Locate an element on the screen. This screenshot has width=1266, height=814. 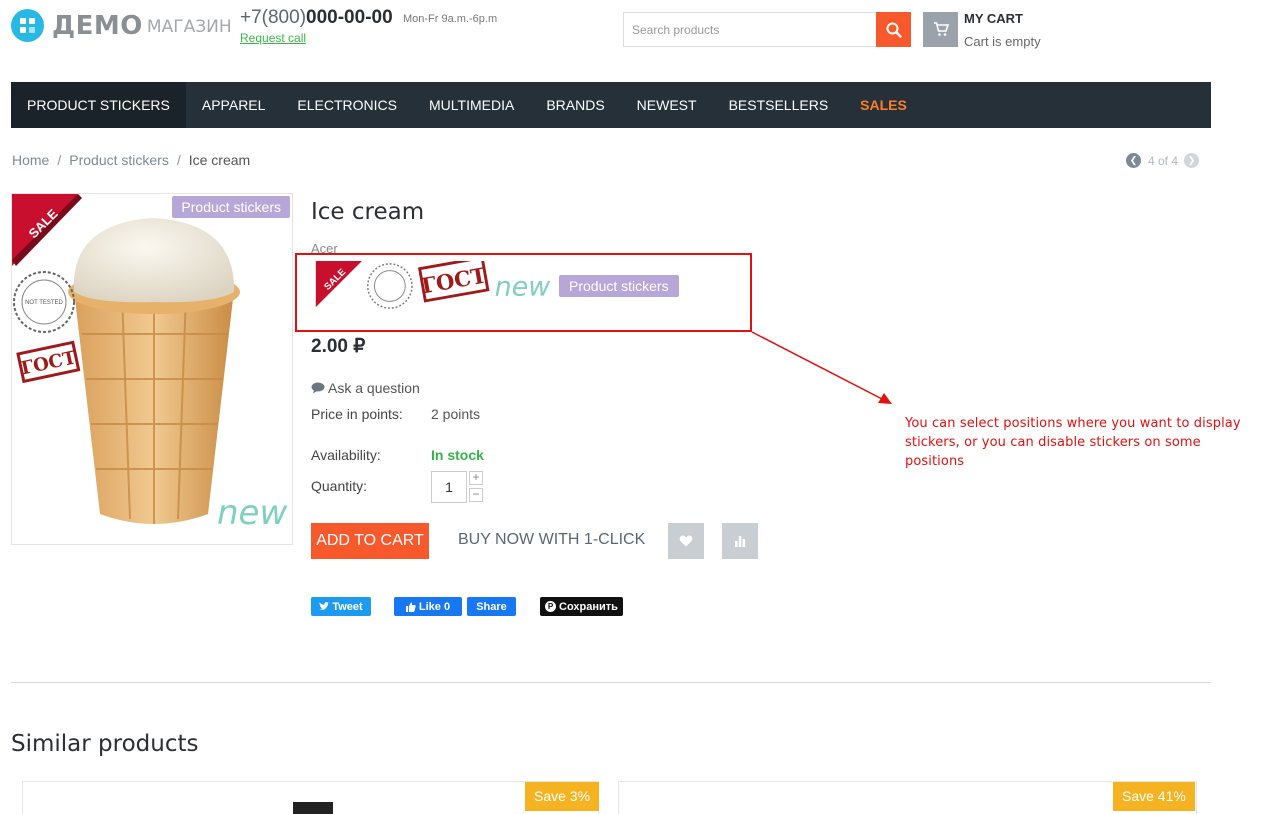
like-label: Like 0 is located at coordinates (434, 606).